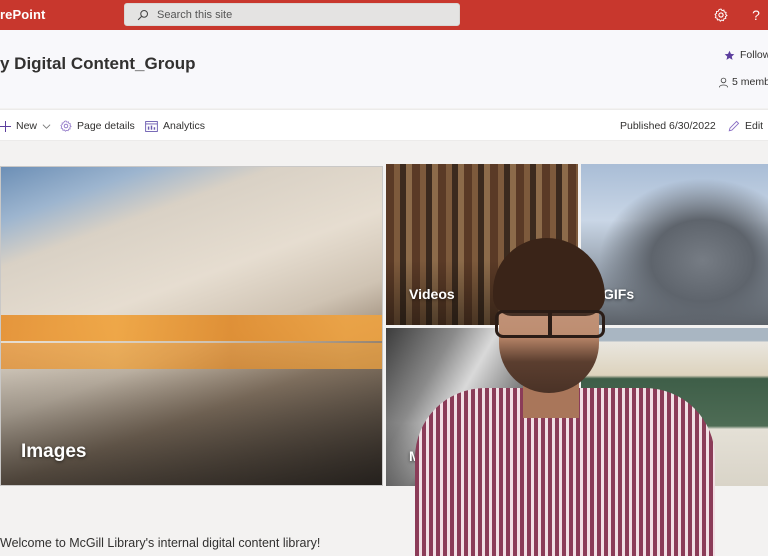  What do you see at coordinates (482, 407) in the screenshot?
I see `hero-tile-more: Mo` at bounding box center [482, 407].